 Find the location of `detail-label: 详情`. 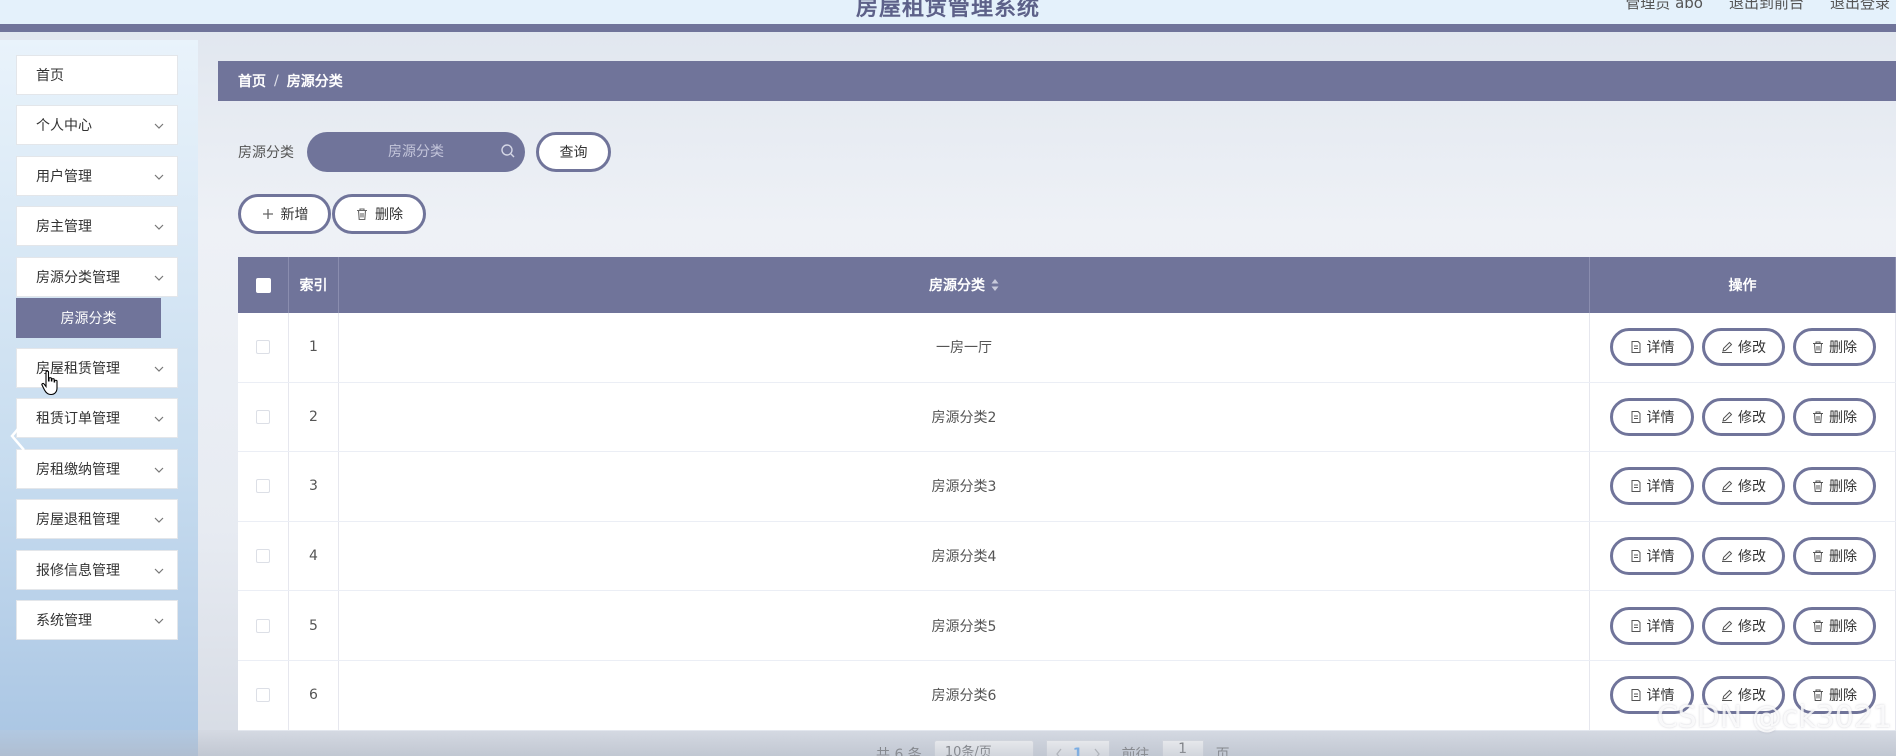

detail-label: 详情 is located at coordinates (1660, 348).